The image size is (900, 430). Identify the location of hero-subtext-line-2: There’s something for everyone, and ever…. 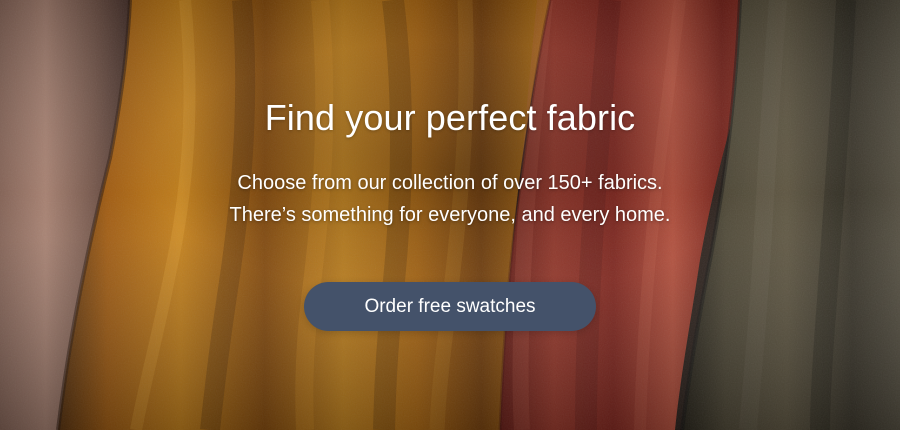
(450, 215).